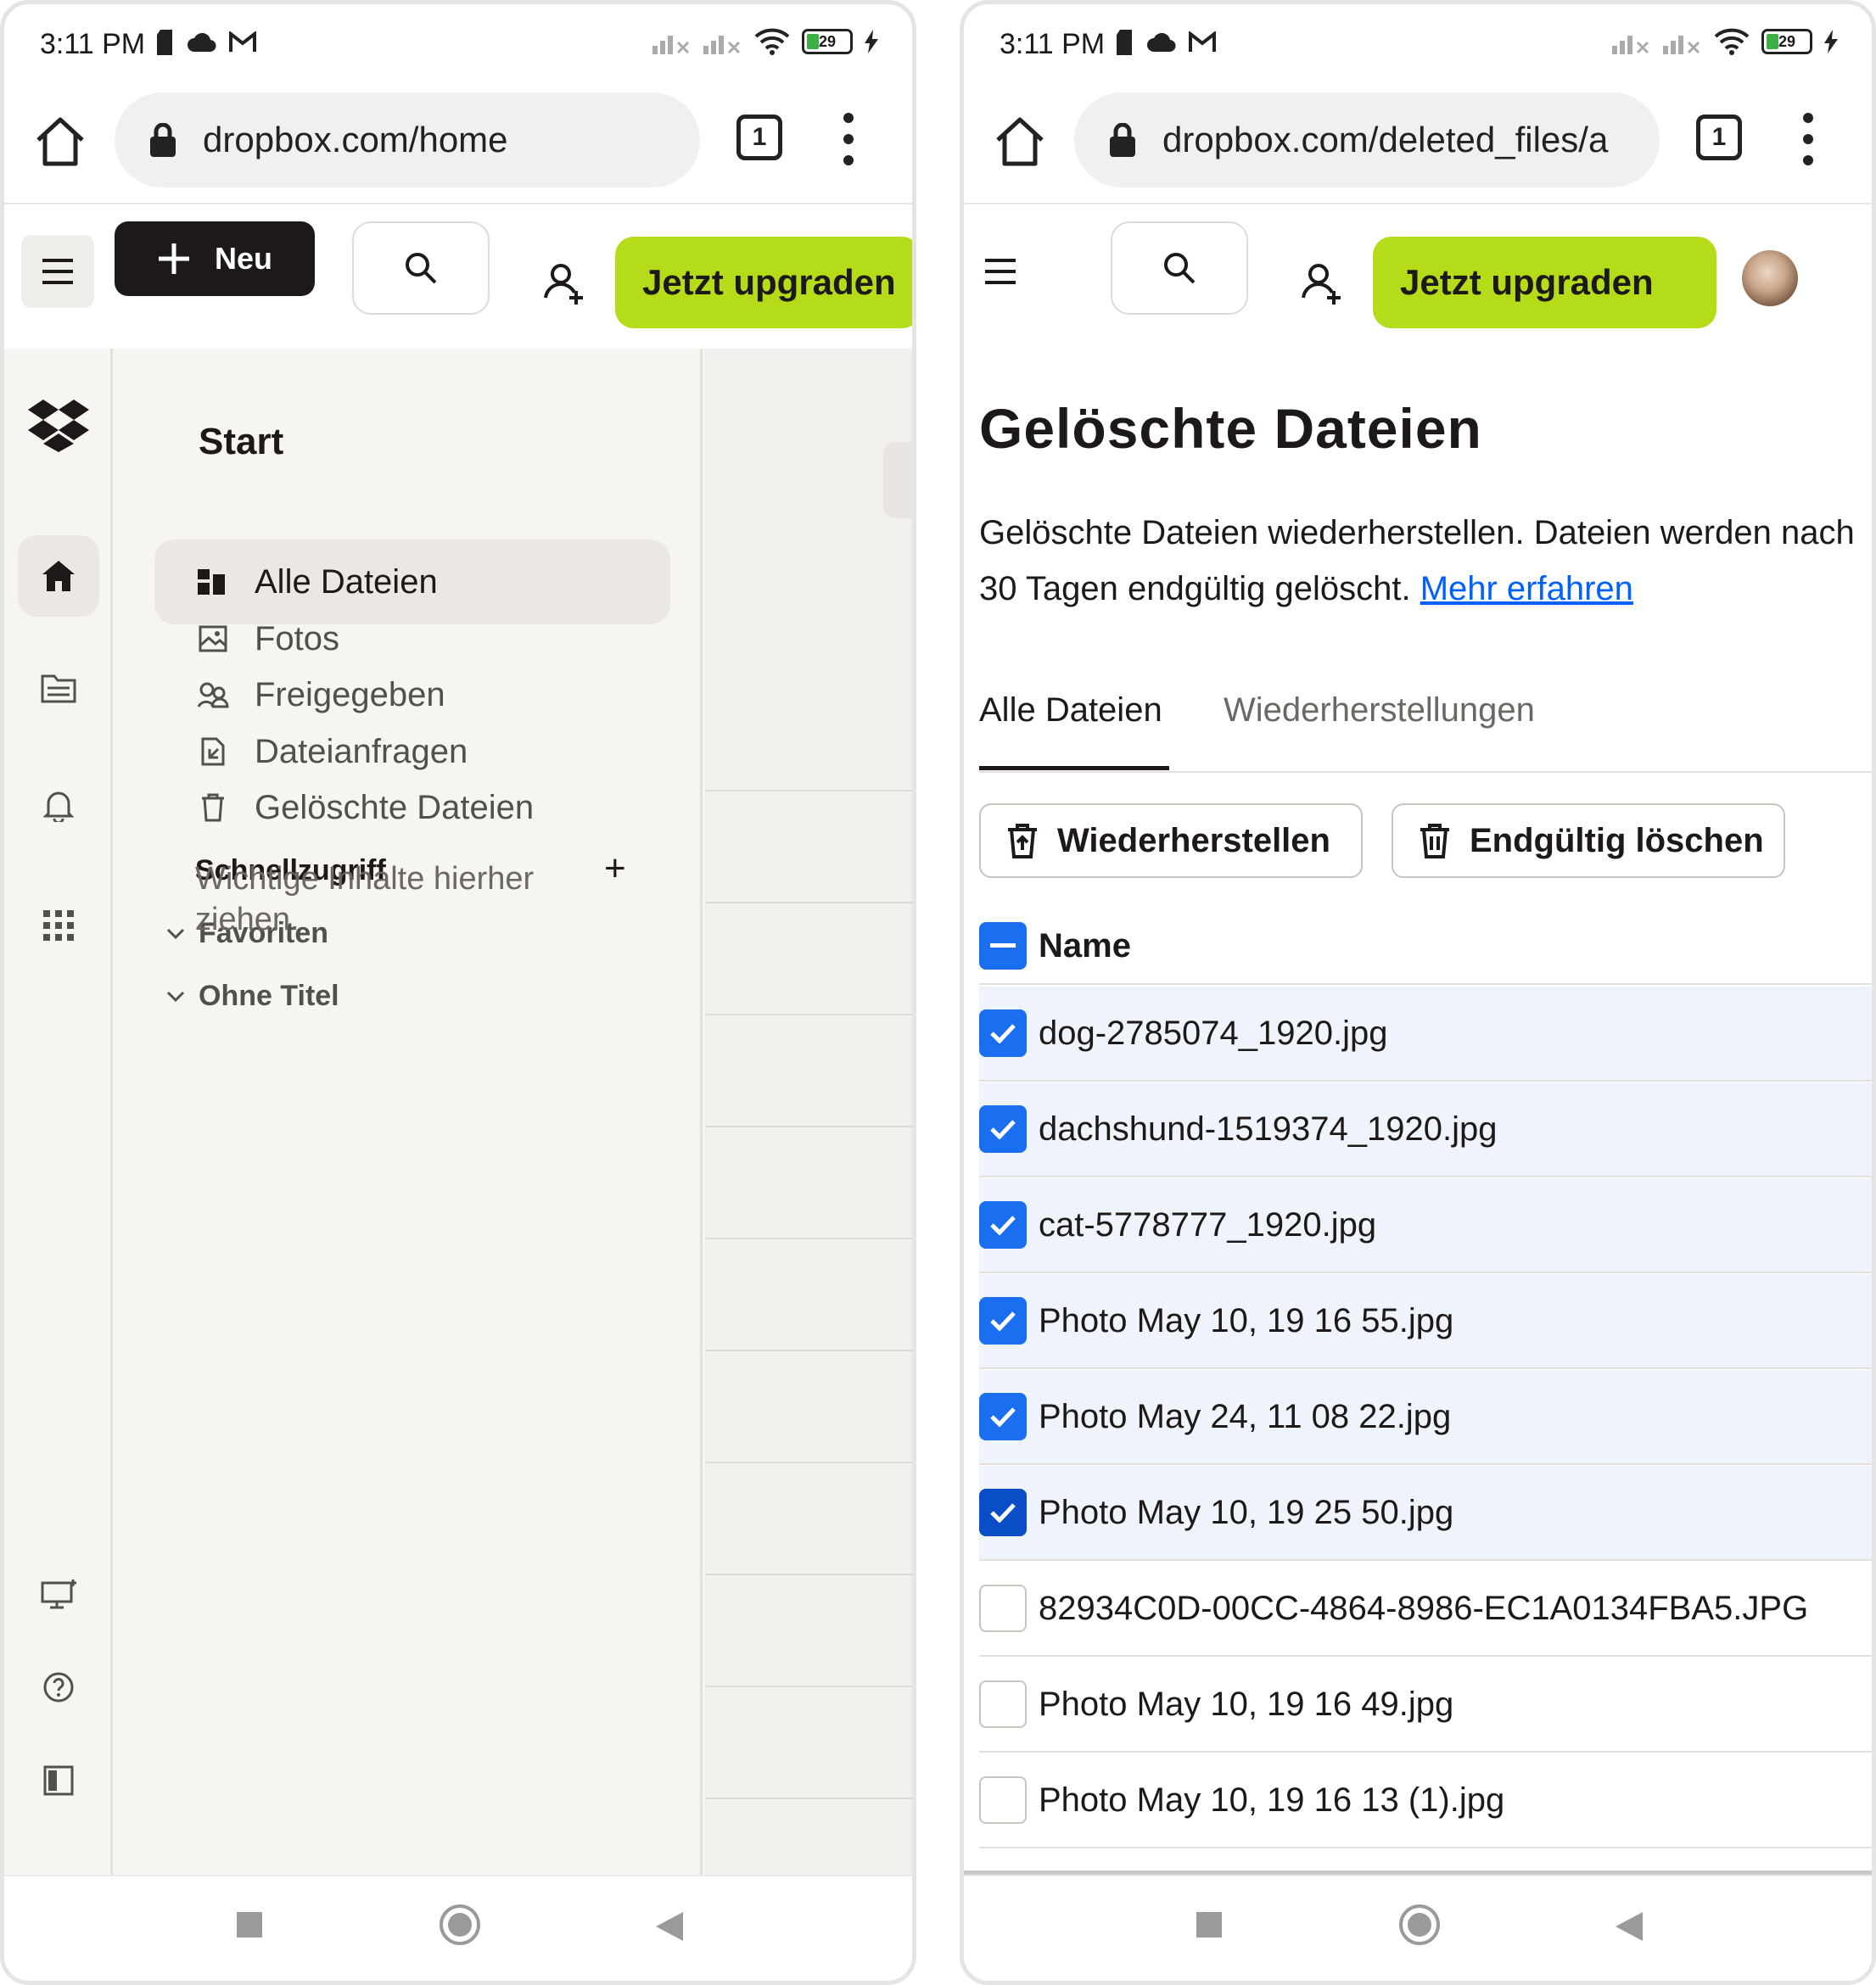 This screenshot has height=1985, width=1876. What do you see at coordinates (1230, 428) in the screenshot?
I see `page-title: Gelöschte Dateien` at bounding box center [1230, 428].